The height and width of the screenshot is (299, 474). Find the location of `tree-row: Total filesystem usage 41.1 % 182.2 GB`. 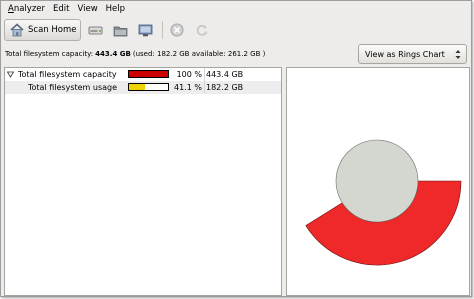

tree-row: Total filesystem usage 41.1 % 182.2 GB is located at coordinates (143, 87).